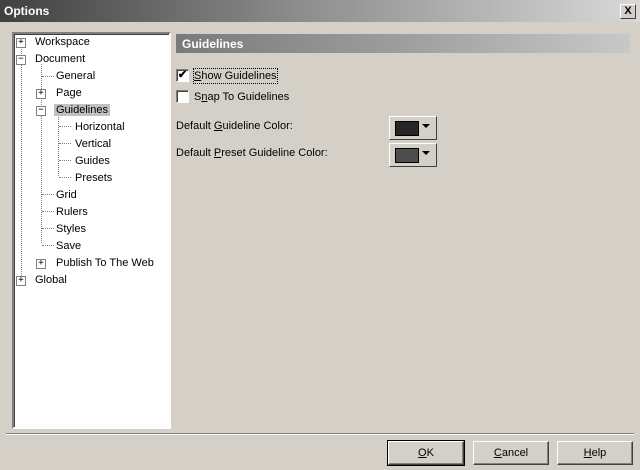 The height and width of the screenshot is (470, 640). What do you see at coordinates (213, 44) in the screenshot?
I see `page-title: Guidelines` at bounding box center [213, 44].